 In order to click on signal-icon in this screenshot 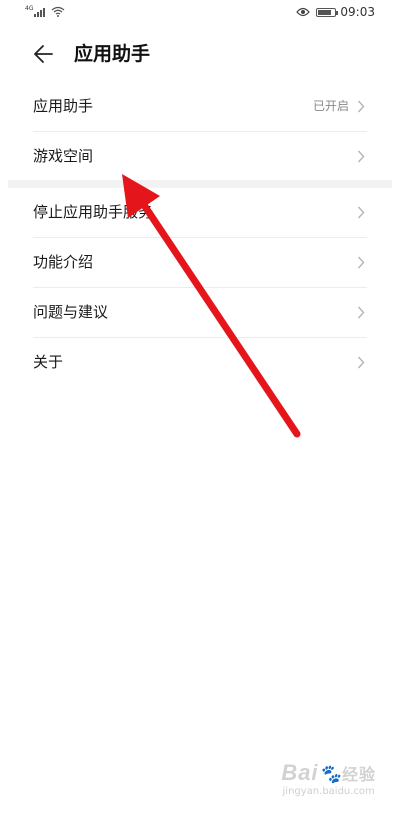, I will do `click(40, 12)`.